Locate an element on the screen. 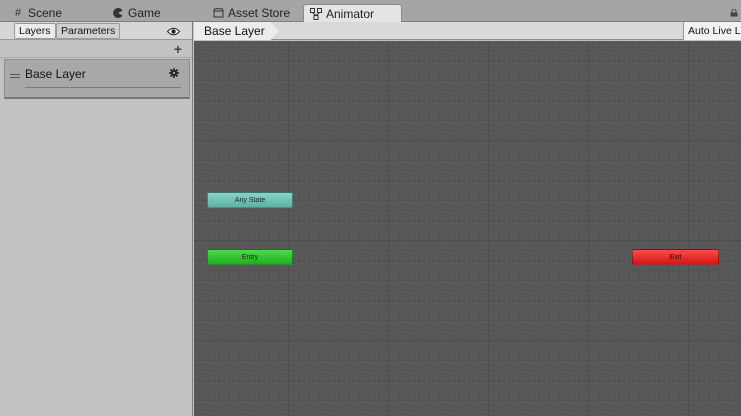  state-node-any-state: Any State is located at coordinates (250, 200).